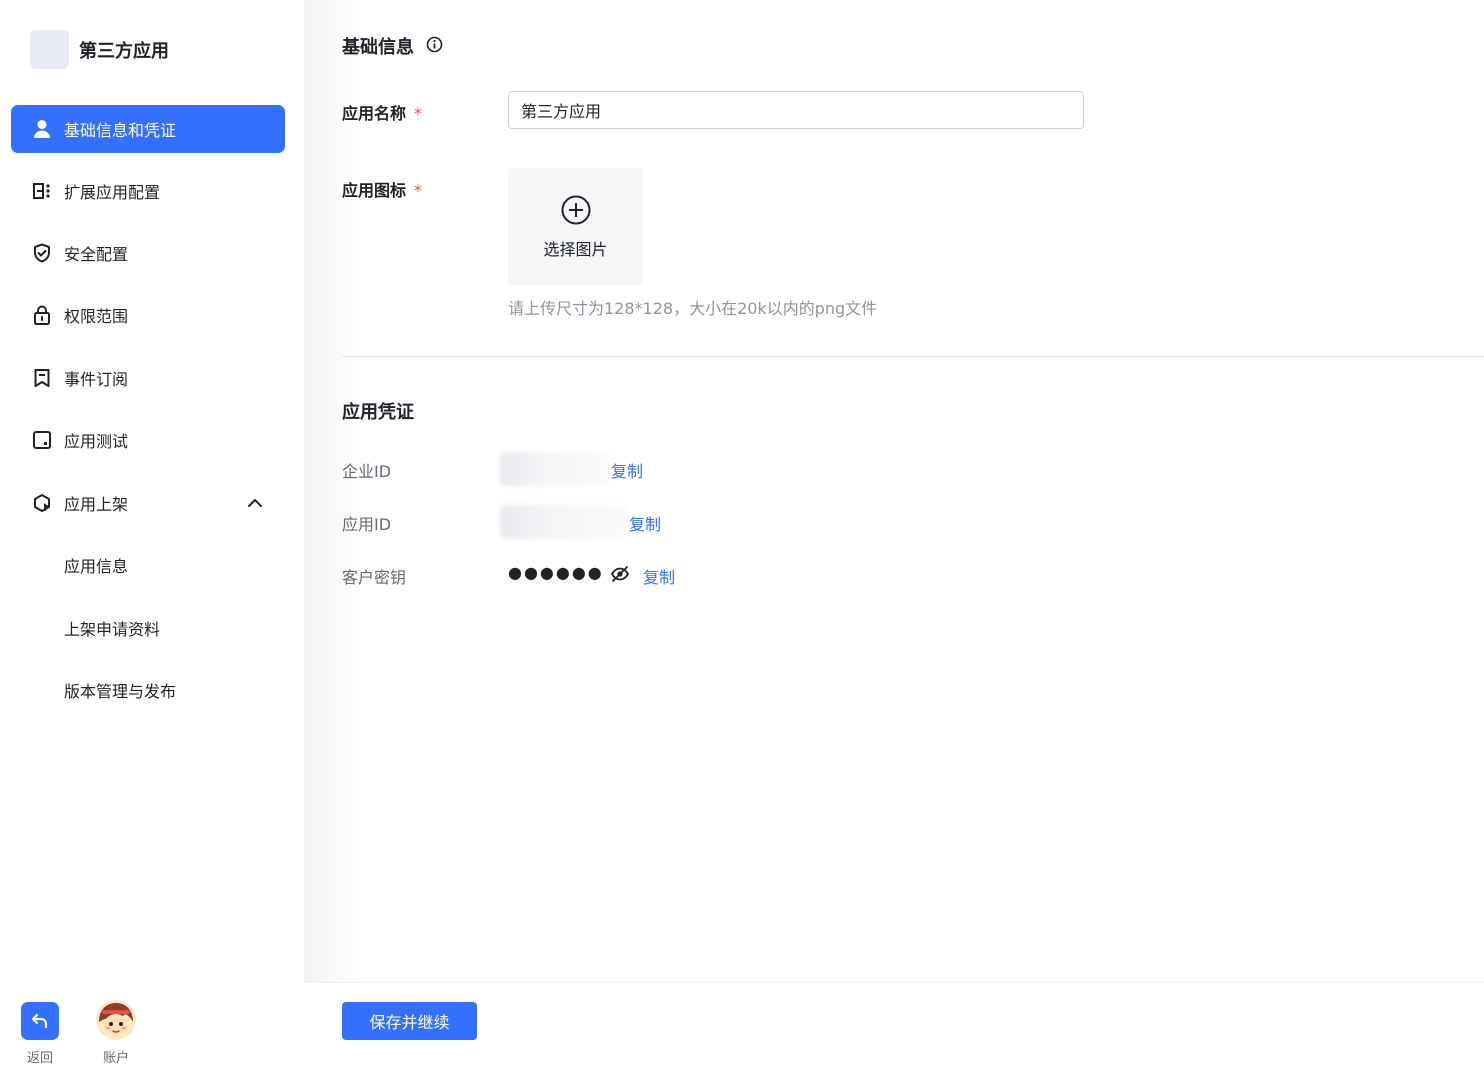 This screenshot has width=1484, height=1066. What do you see at coordinates (120, 130) in the screenshot?
I see `sidebar-item-label: 基础信息和凭证` at bounding box center [120, 130].